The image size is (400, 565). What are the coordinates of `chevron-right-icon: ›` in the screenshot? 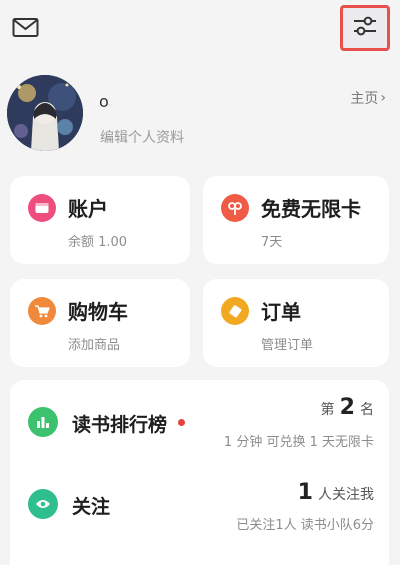 It's located at (383, 98).